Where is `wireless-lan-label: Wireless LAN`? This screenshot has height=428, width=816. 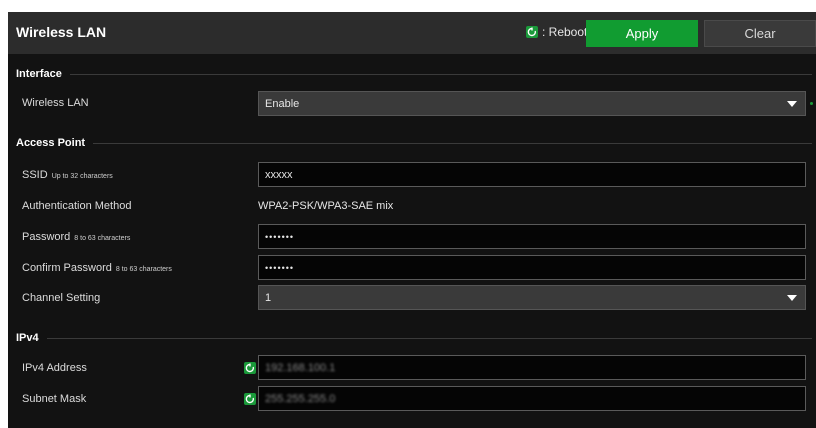
wireless-lan-label: Wireless LAN is located at coordinates (55, 103).